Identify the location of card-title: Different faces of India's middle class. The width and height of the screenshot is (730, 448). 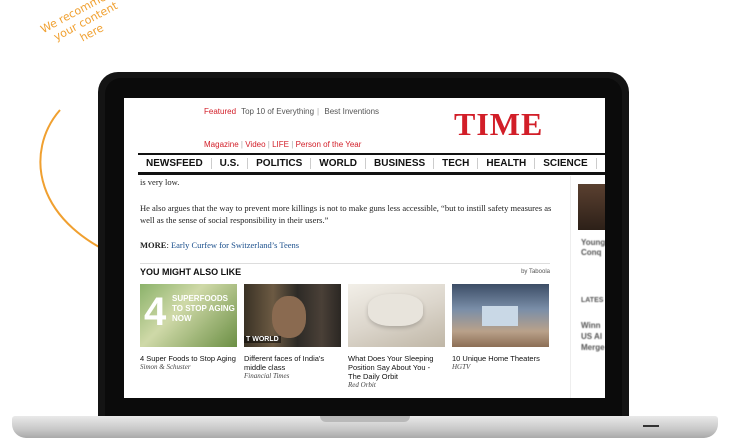
(292, 363).